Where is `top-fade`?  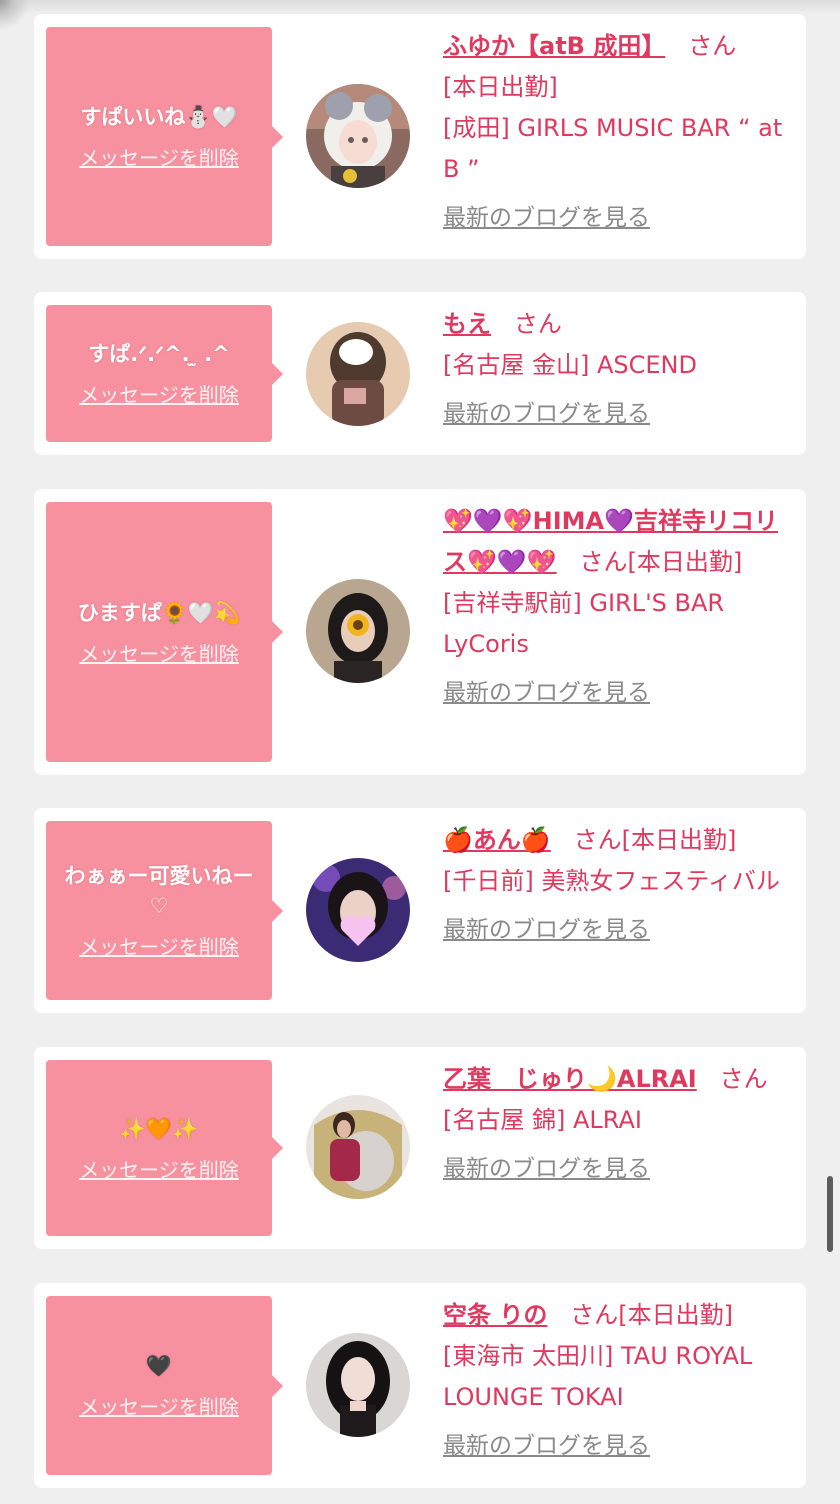
top-fade is located at coordinates (420, 7).